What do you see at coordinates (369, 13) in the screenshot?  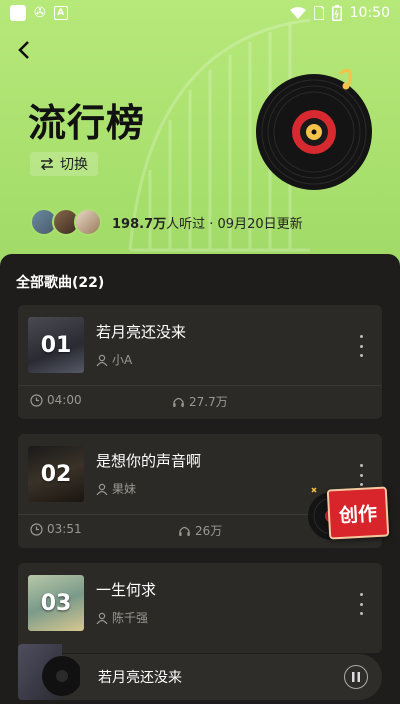 I see `status-time: 10:50` at bounding box center [369, 13].